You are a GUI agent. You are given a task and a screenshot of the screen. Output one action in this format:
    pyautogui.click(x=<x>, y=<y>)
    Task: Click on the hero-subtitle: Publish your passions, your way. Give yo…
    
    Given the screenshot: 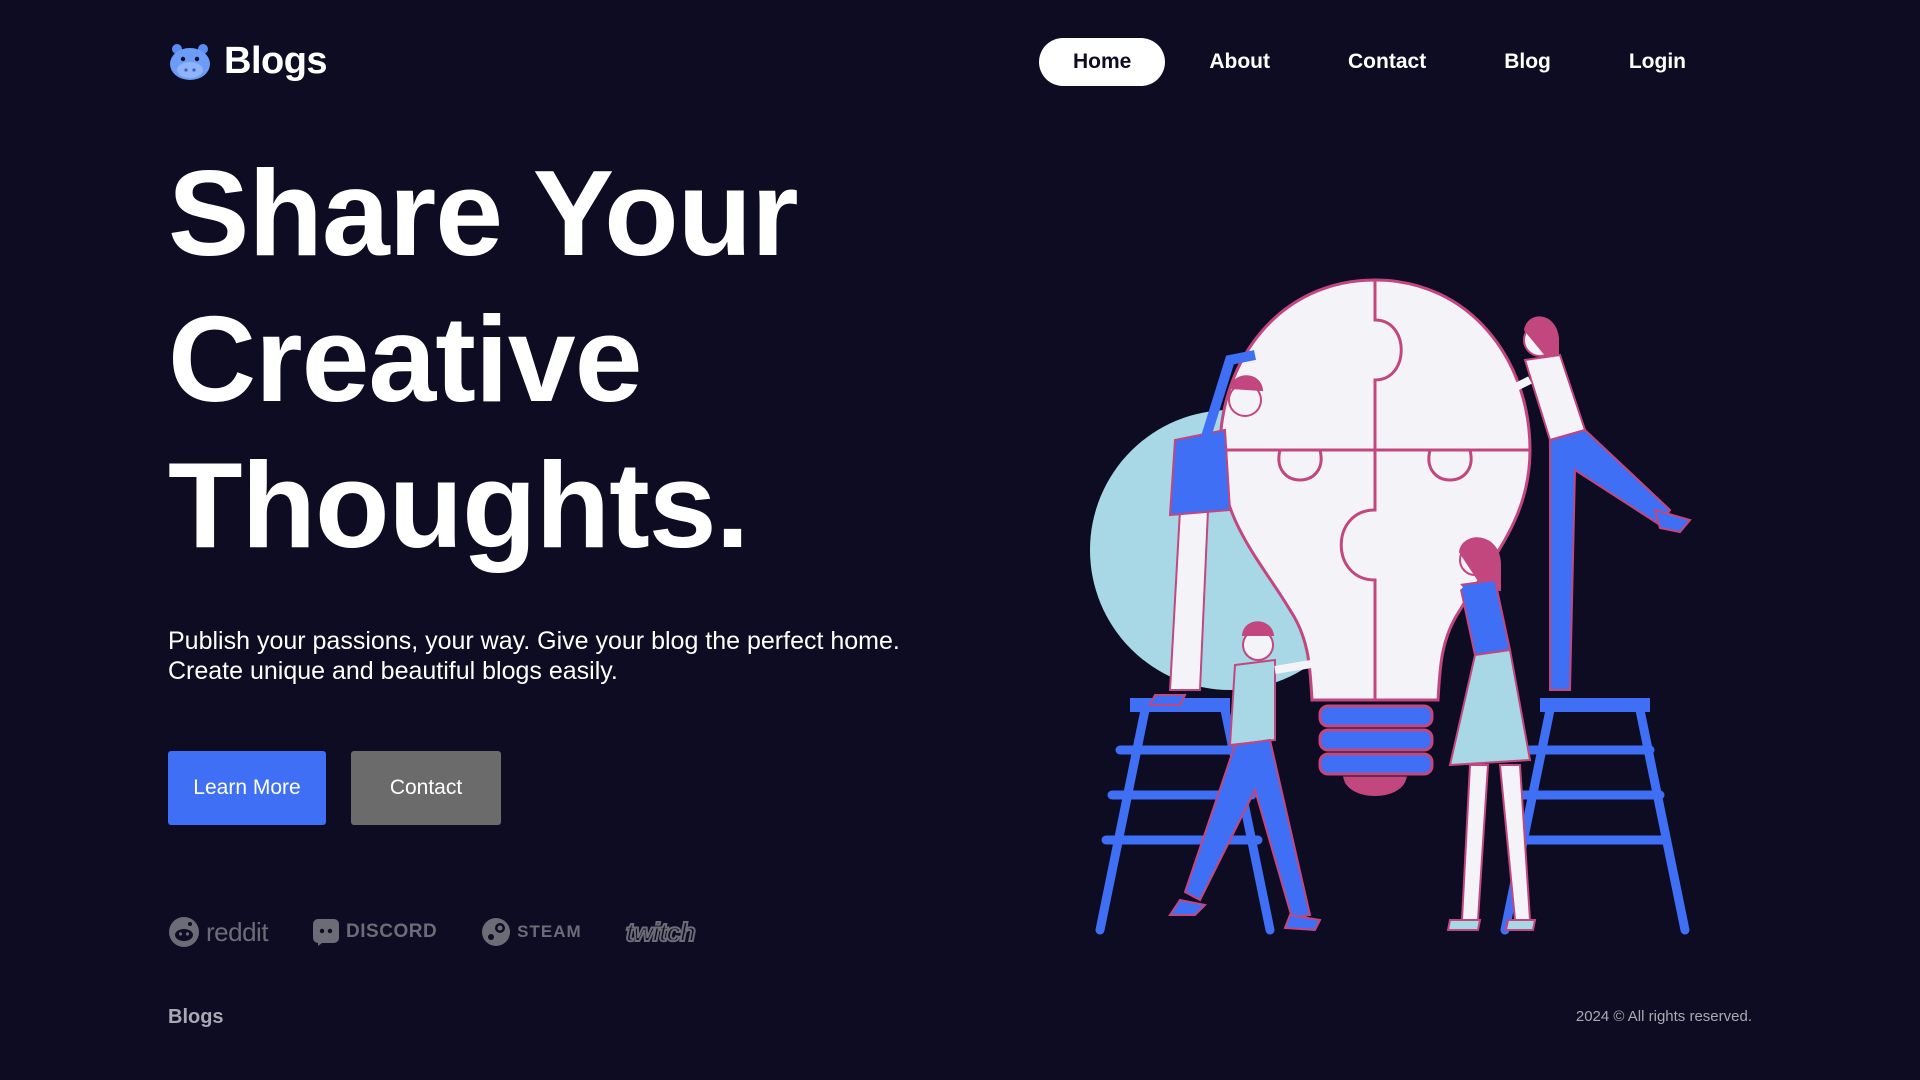 What is the action you would take?
    pyautogui.click(x=534, y=656)
    